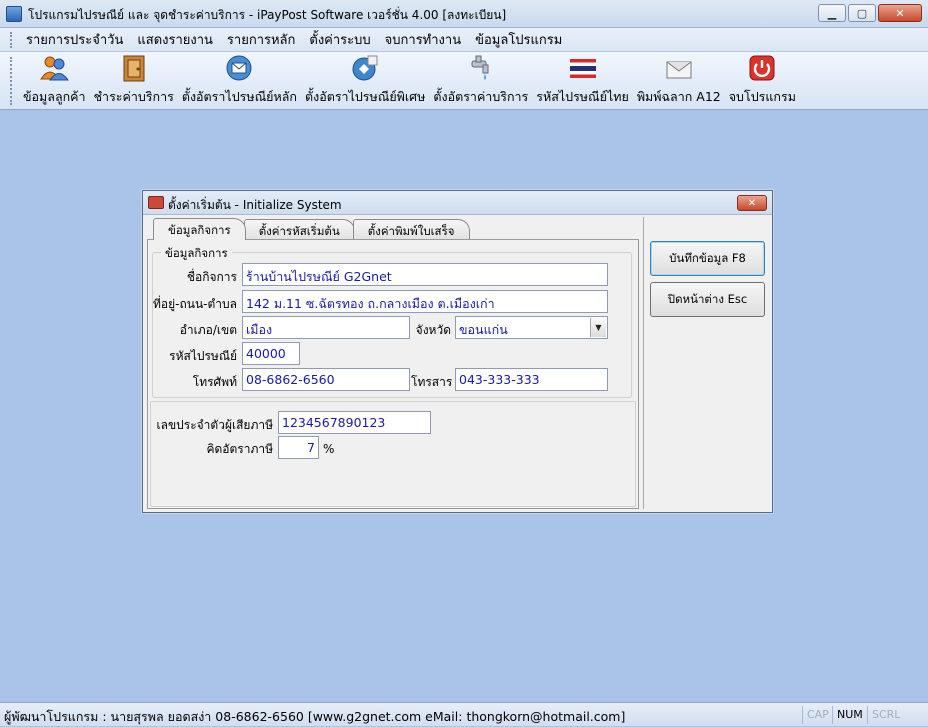 This screenshot has width=928, height=727. Describe the element at coordinates (271, 353) in the screenshot. I see `postcode-field: 40000` at that location.